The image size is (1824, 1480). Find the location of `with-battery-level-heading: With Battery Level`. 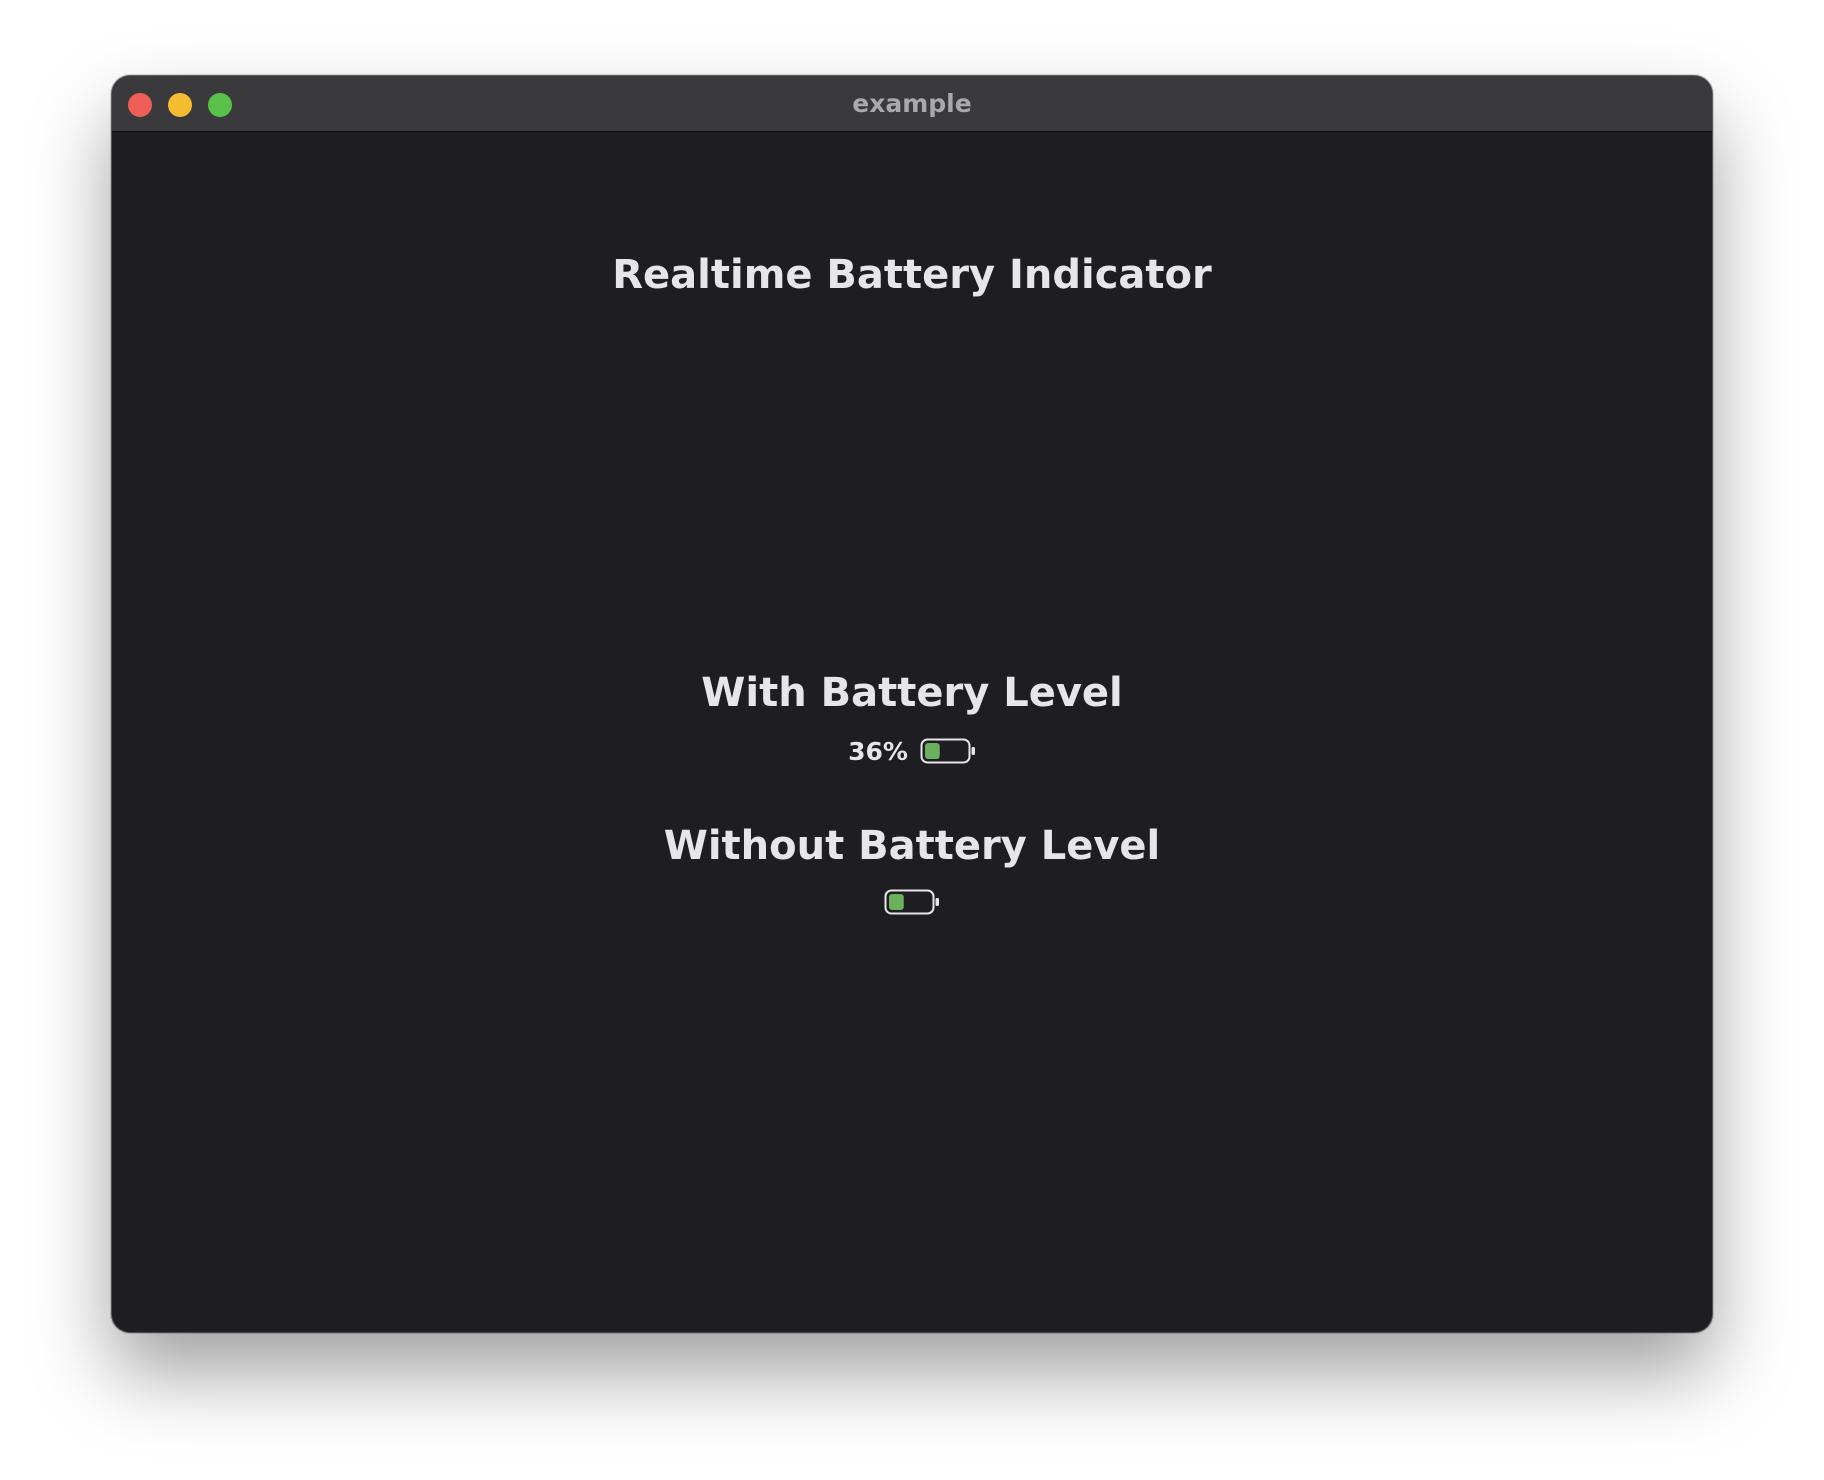

with-battery-level-heading: With Battery Level is located at coordinates (912, 693).